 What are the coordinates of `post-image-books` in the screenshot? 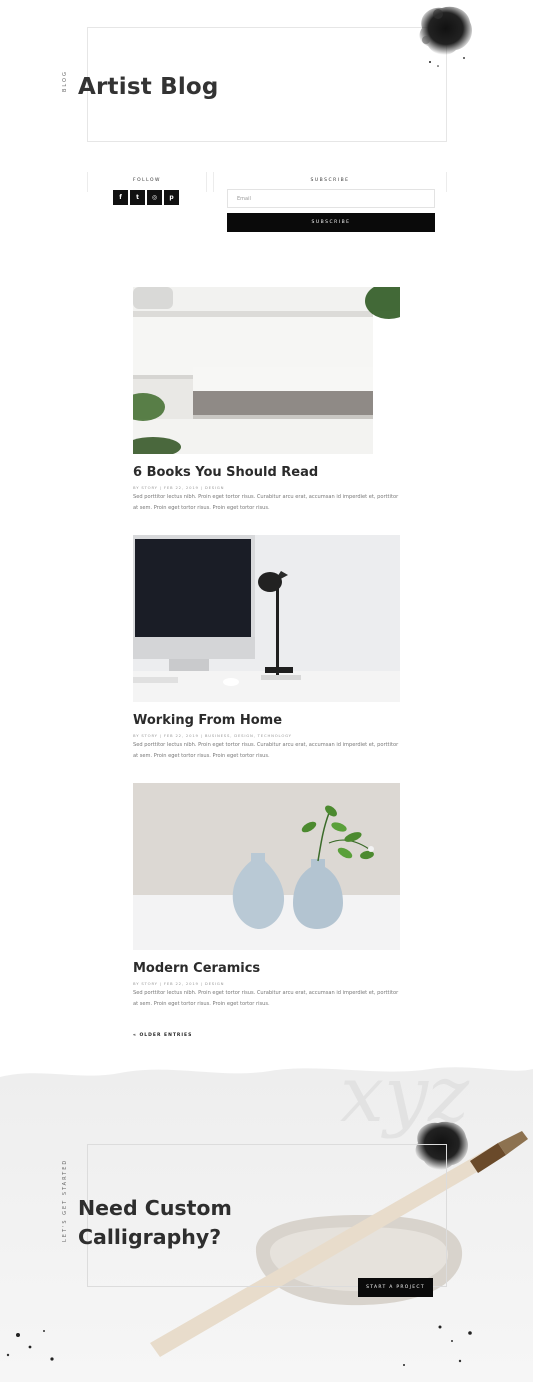 It's located at (266, 370).